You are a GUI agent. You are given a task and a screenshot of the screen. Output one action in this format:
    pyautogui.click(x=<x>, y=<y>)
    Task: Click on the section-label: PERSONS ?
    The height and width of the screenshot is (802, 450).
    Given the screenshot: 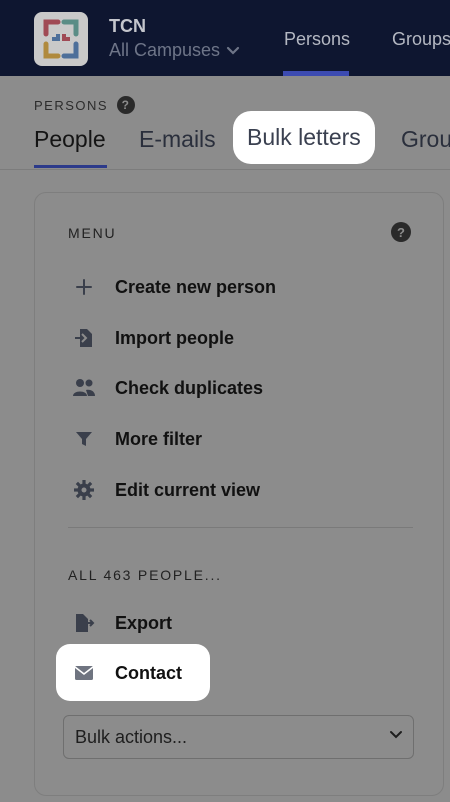 What is the action you would take?
    pyautogui.click(x=85, y=105)
    